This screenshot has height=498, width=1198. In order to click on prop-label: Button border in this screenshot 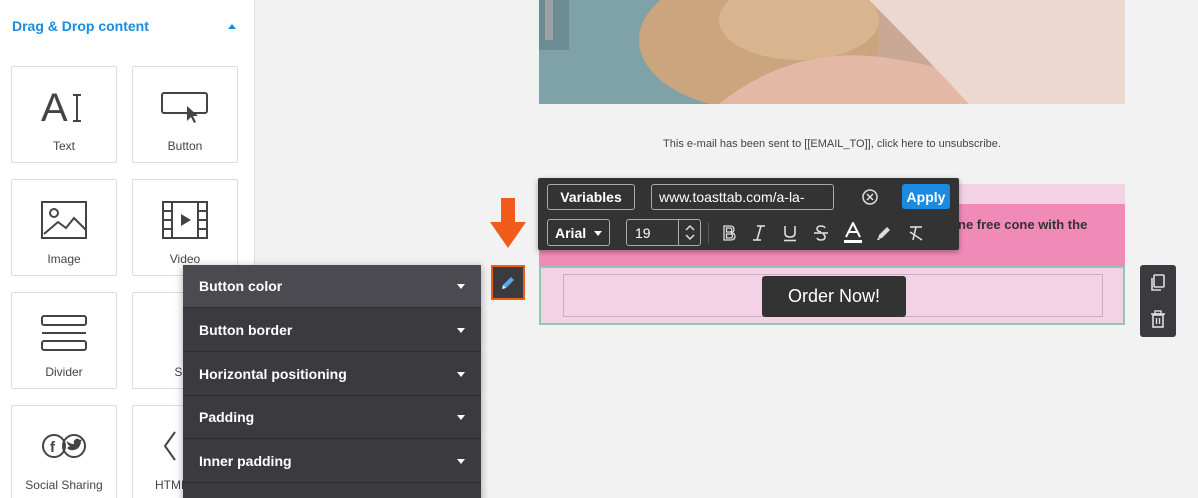, I will do `click(246, 330)`.